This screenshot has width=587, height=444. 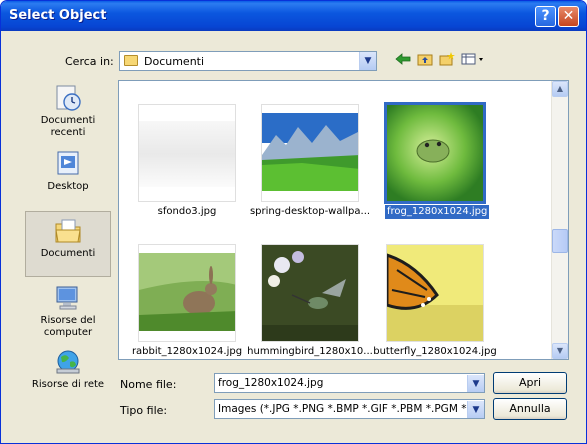 What do you see at coordinates (58, 15) in the screenshot?
I see `window-title: Select Object` at bounding box center [58, 15].